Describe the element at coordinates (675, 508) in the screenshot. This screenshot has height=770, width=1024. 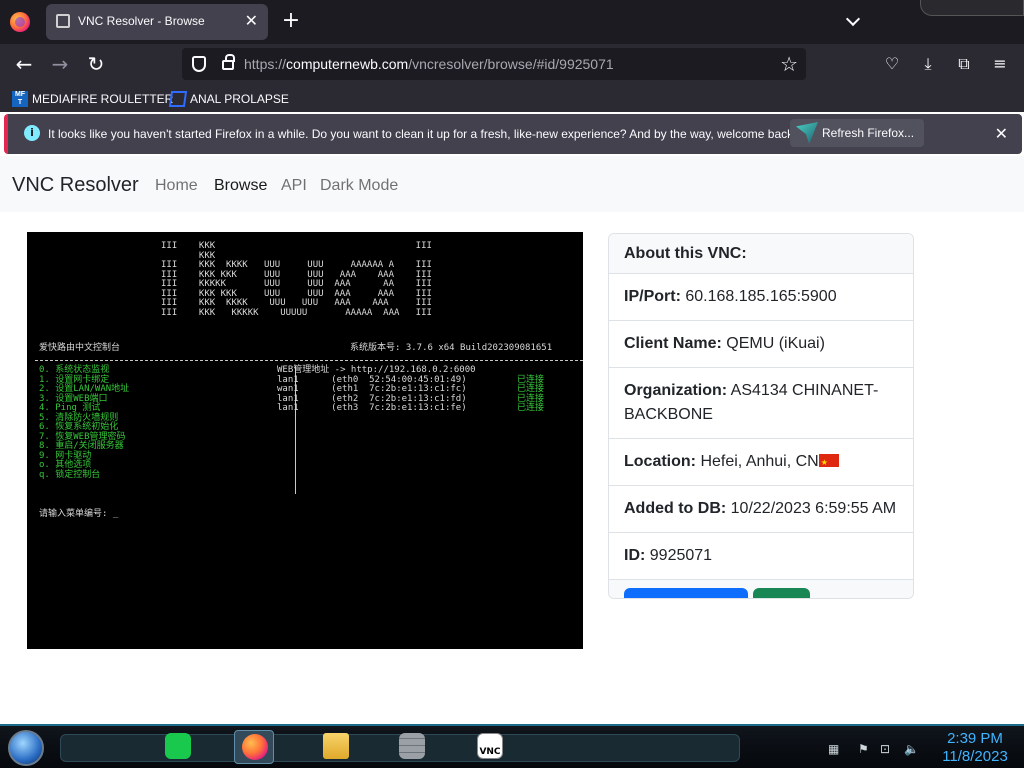
I see `row-label: Added to DB:` at that location.